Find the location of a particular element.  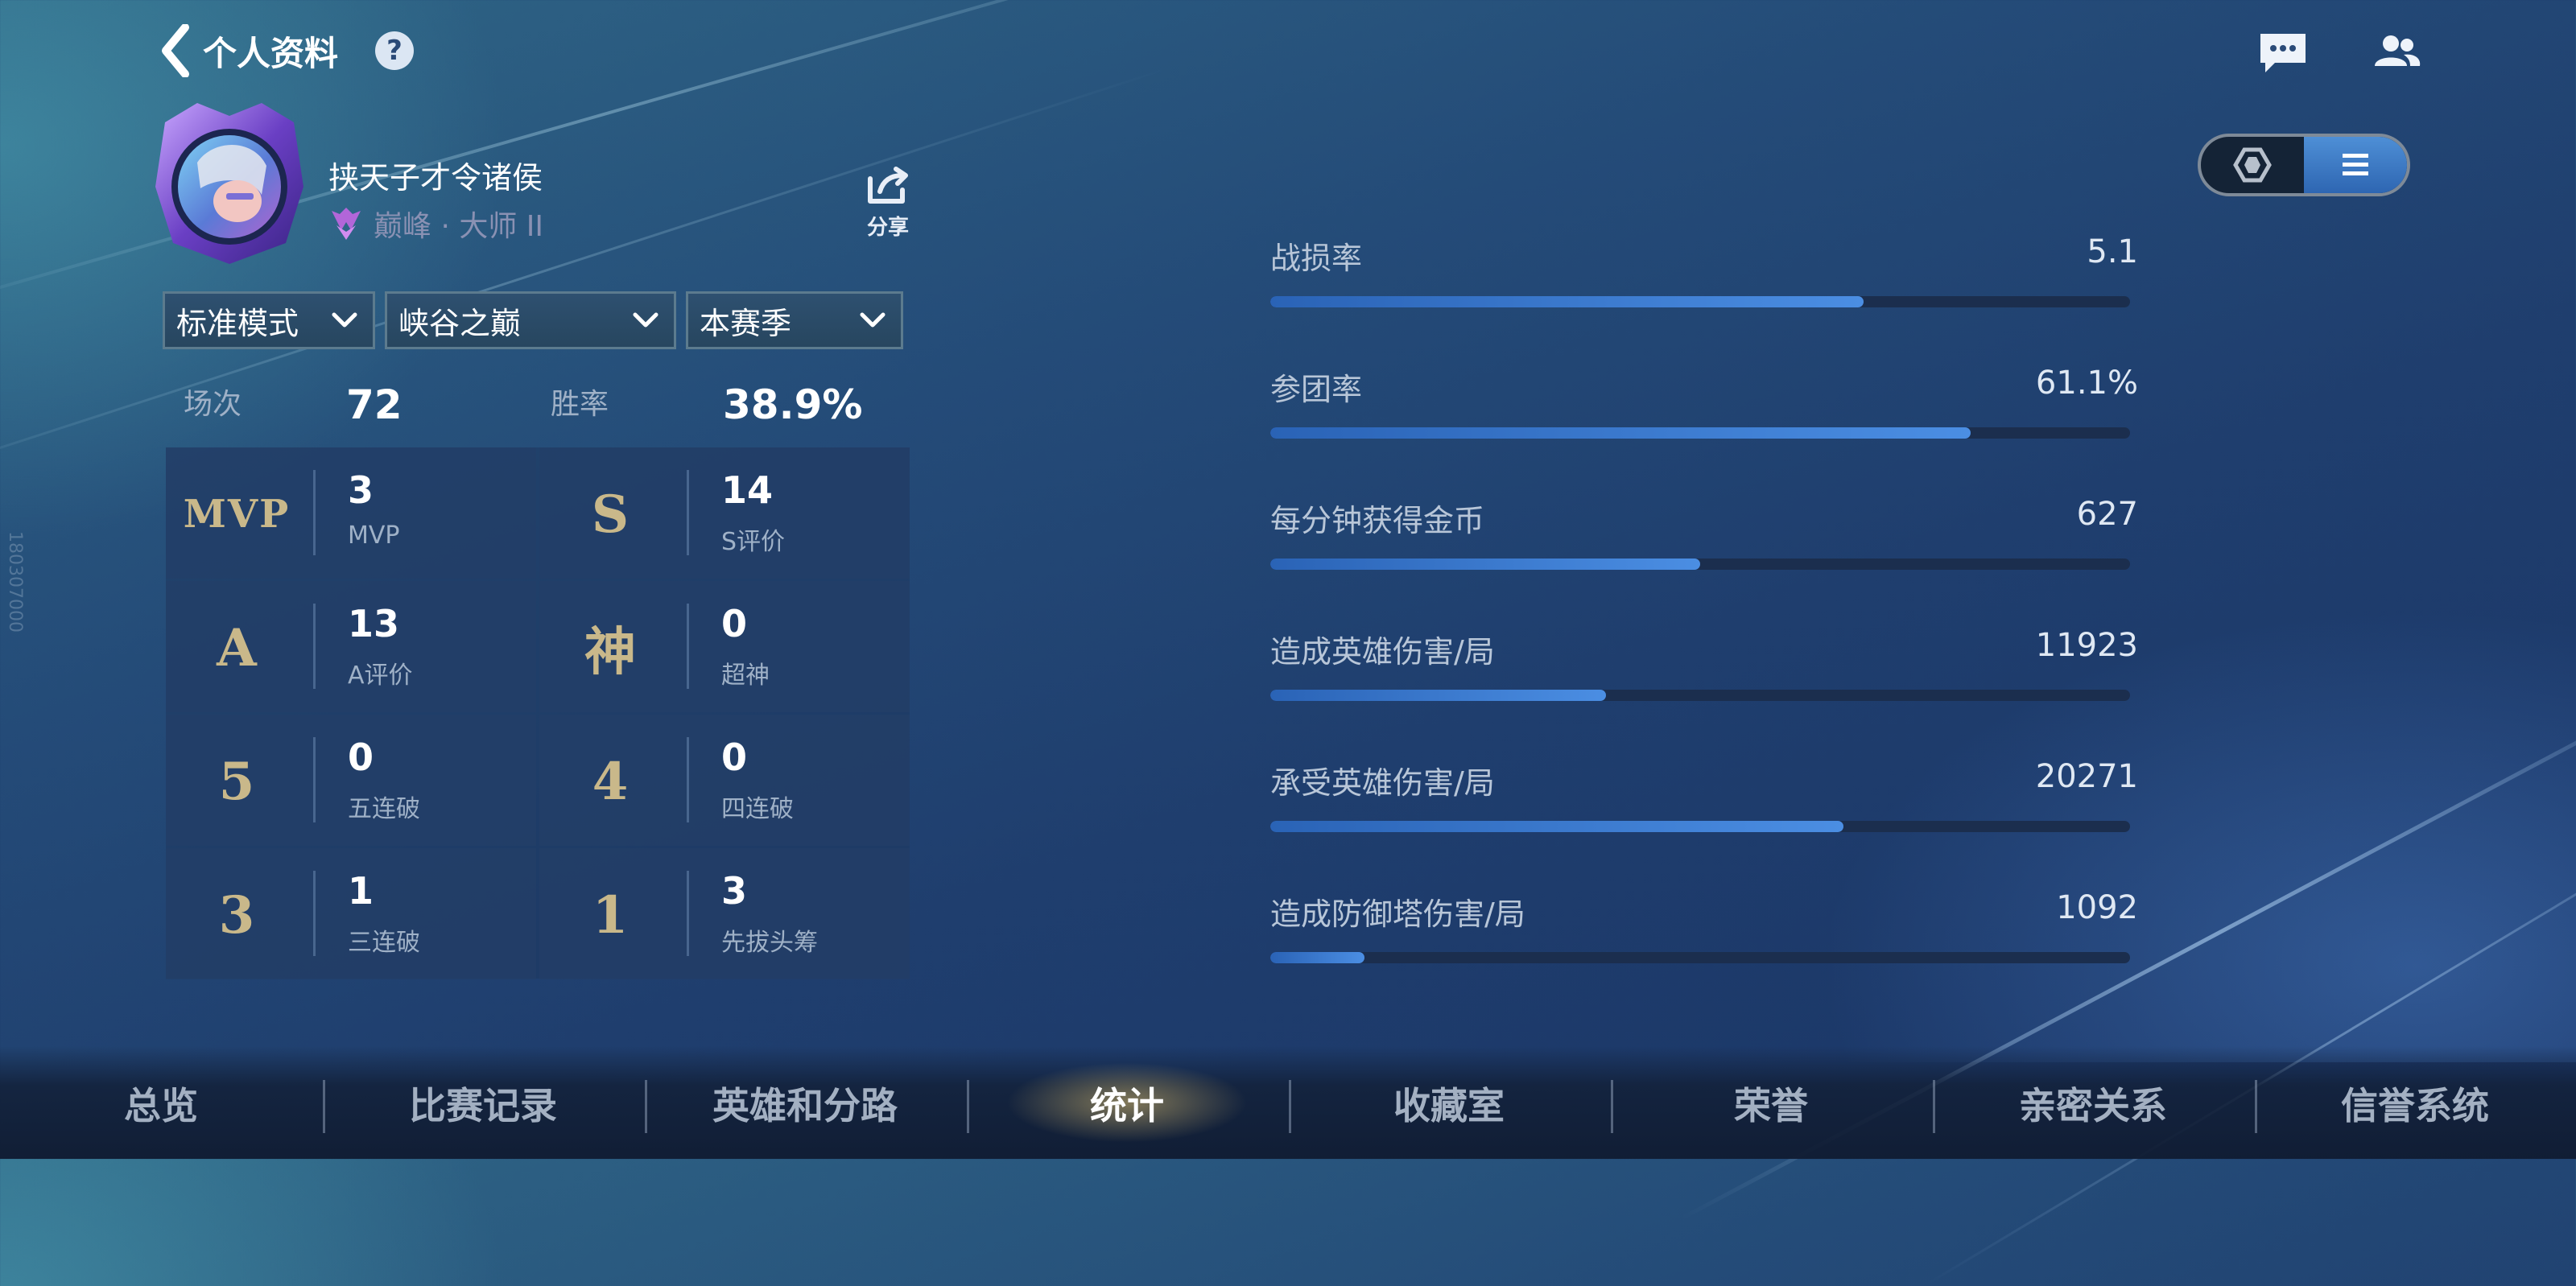

back-button is located at coordinates (175, 50).